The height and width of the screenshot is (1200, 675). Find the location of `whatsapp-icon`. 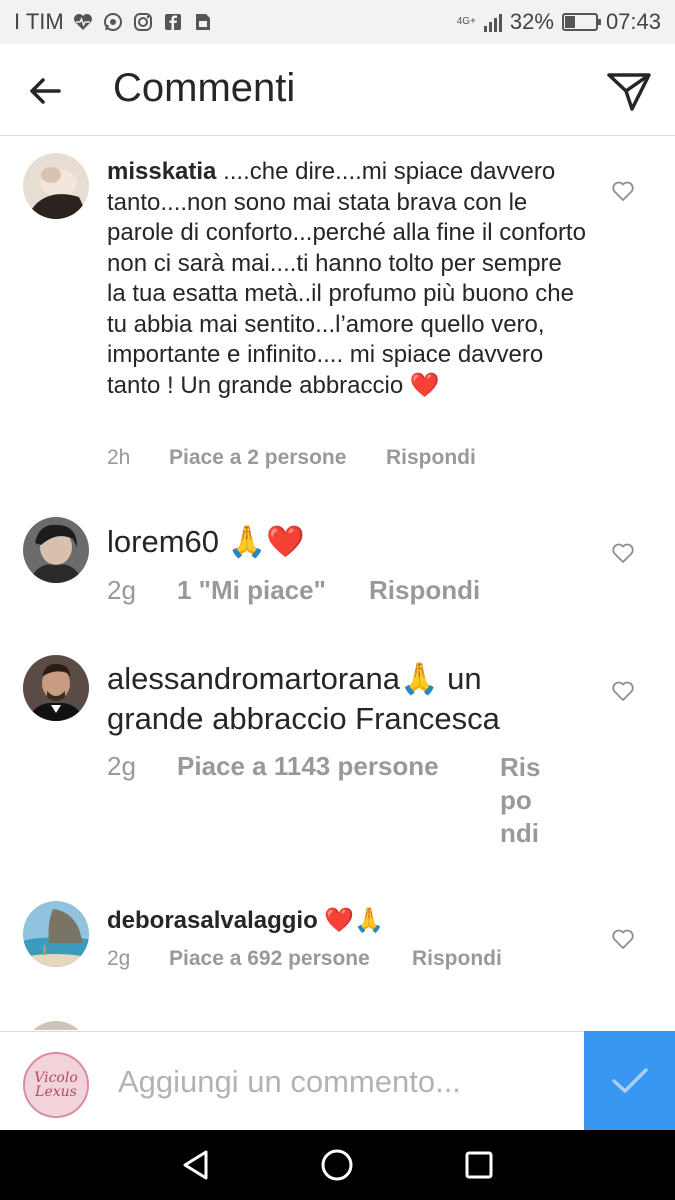

whatsapp-icon is located at coordinates (113, 22).